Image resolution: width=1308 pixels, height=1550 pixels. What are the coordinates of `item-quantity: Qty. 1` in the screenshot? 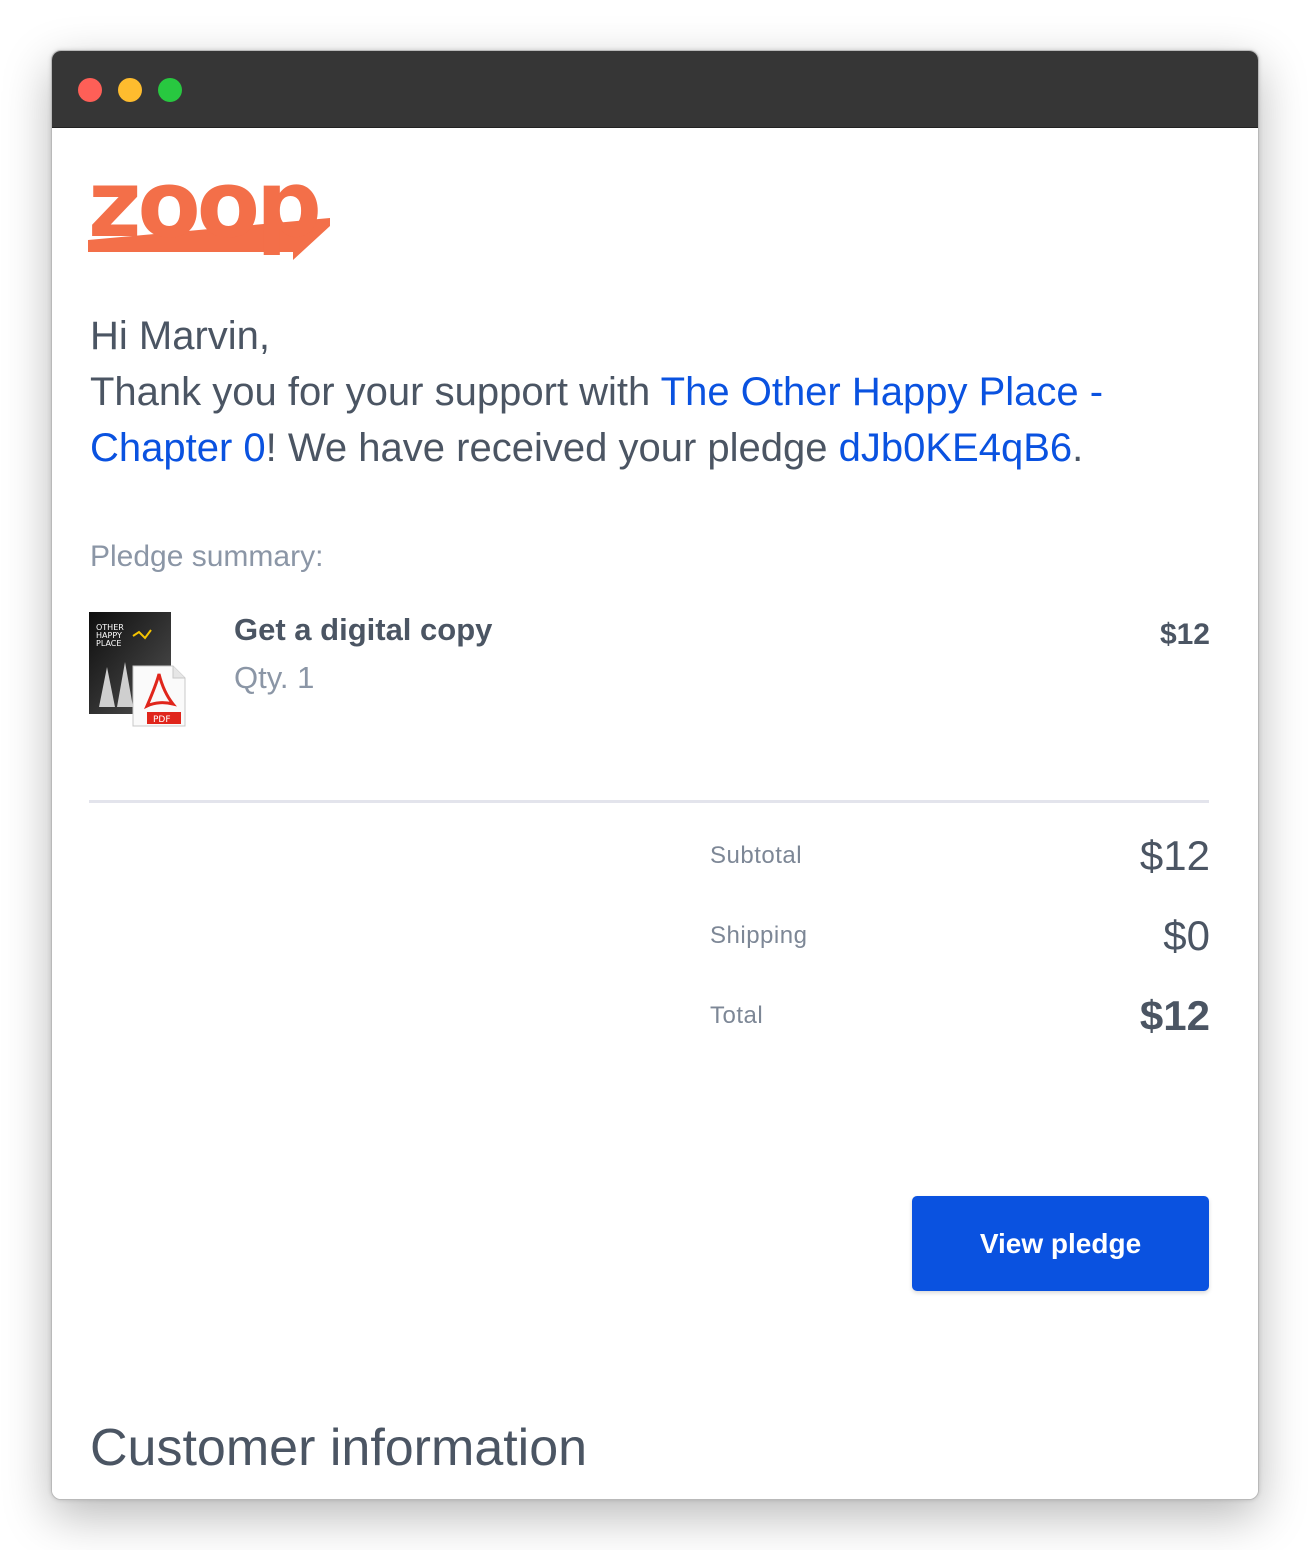 It's located at (274, 677).